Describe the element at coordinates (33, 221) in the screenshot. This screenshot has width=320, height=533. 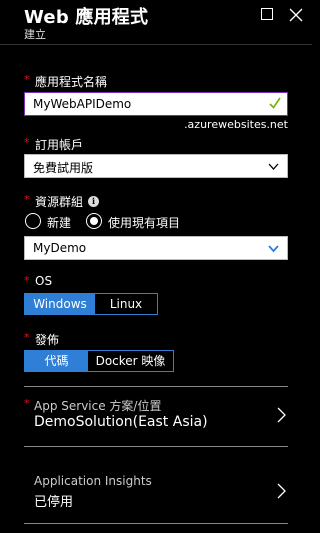
I see `radio-create-new` at that location.